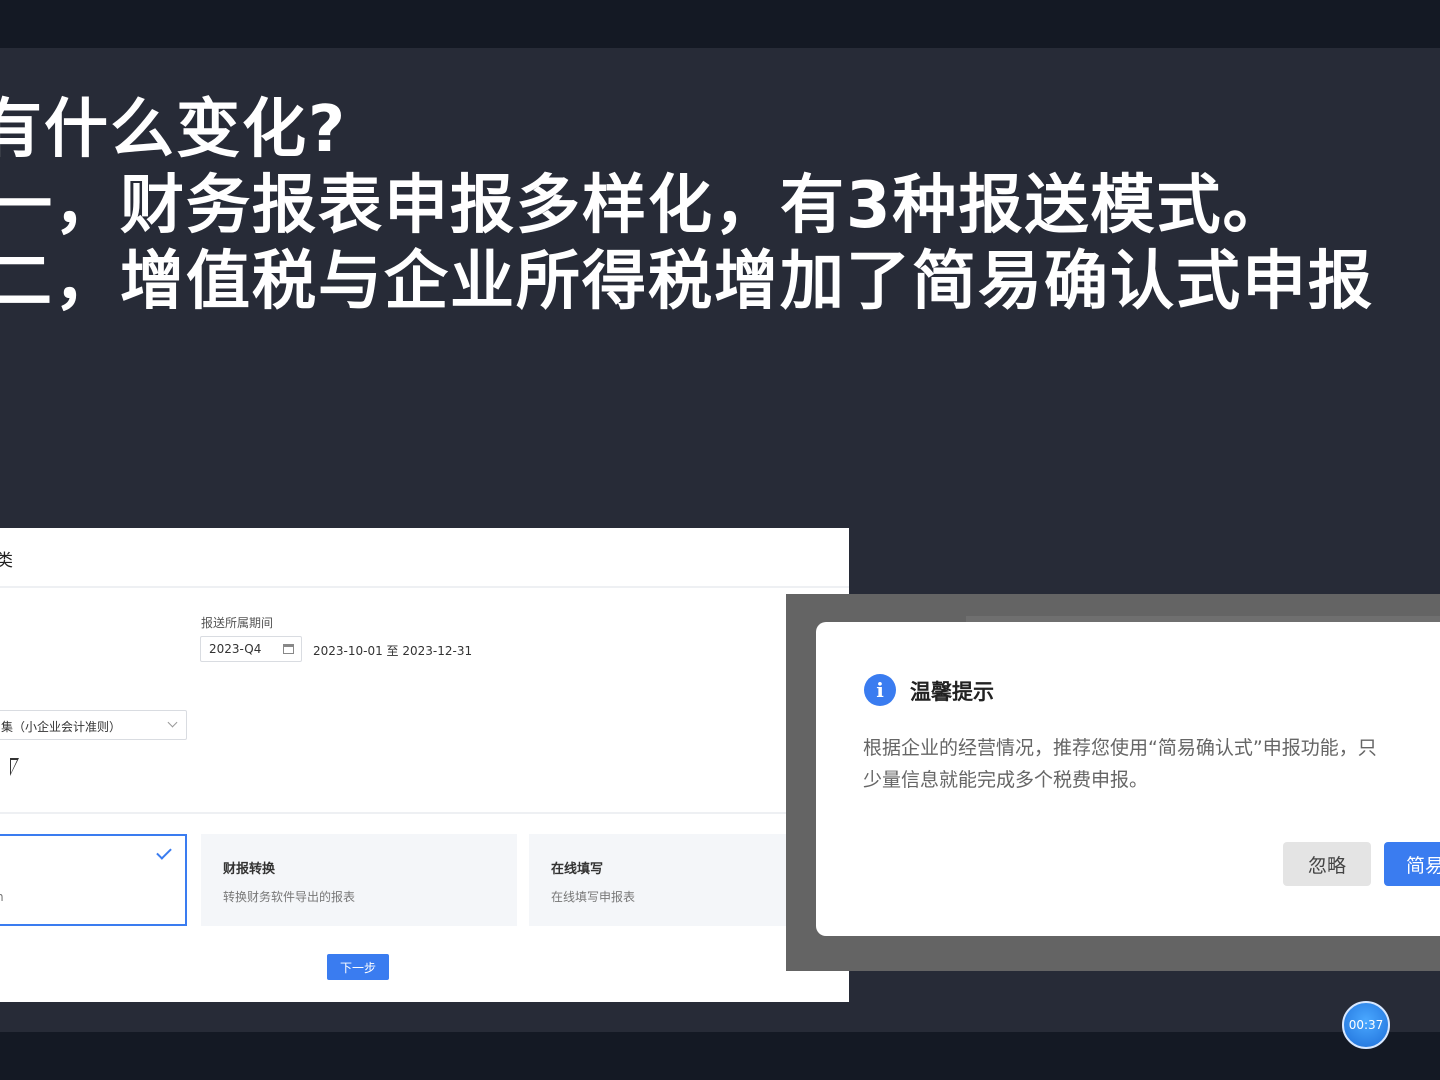 Image resolution: width=1440 pixels, height=1080 pixels. I want to click on mode-card-desc: 在线填写申报表, so click(593, 897).